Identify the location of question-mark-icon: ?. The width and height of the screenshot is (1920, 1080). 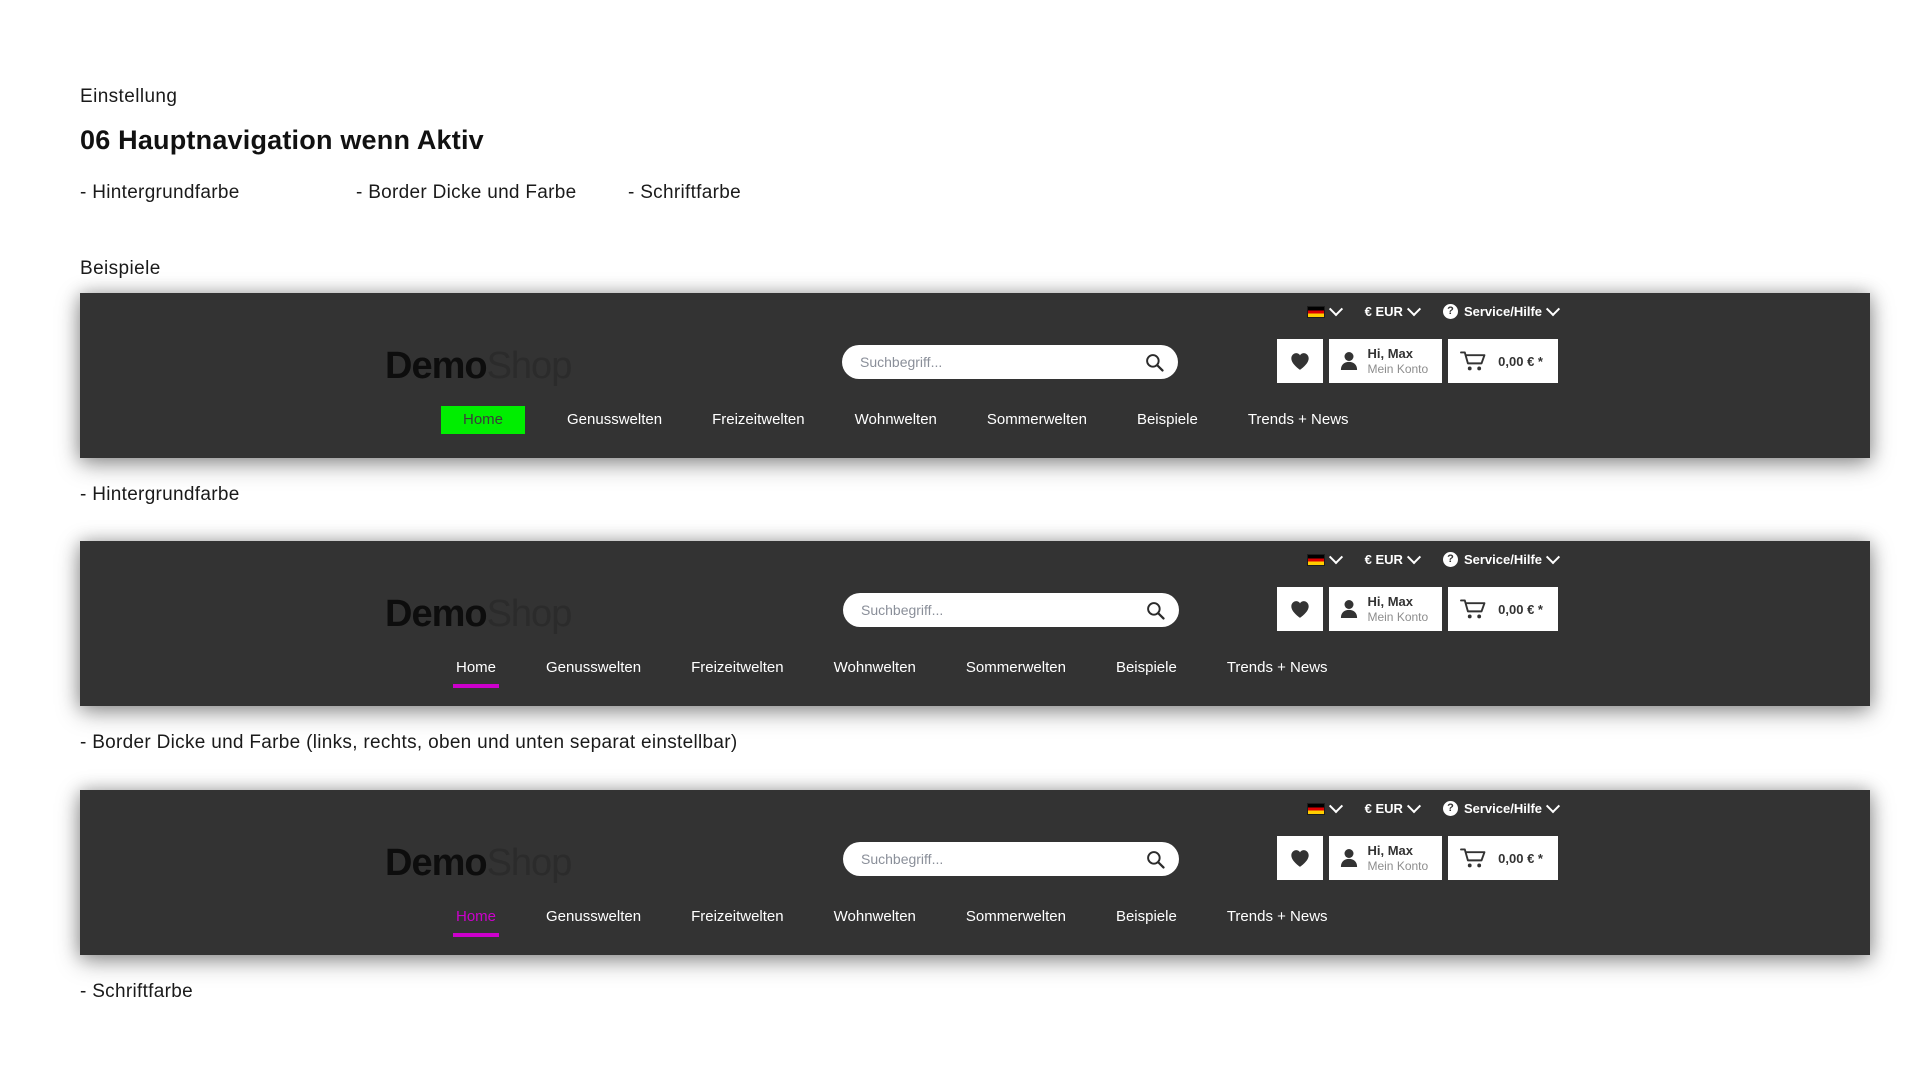
(1450, 808).